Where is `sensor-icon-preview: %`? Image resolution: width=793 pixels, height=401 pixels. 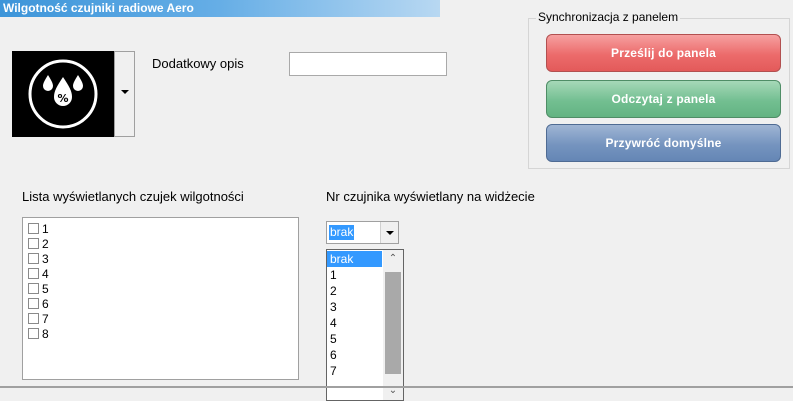 sensor-icon-preview: % is located at coordinates (63, 94).